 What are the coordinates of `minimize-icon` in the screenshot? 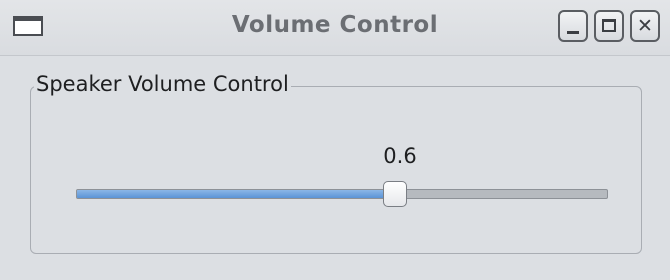 It's located at (573, 26).